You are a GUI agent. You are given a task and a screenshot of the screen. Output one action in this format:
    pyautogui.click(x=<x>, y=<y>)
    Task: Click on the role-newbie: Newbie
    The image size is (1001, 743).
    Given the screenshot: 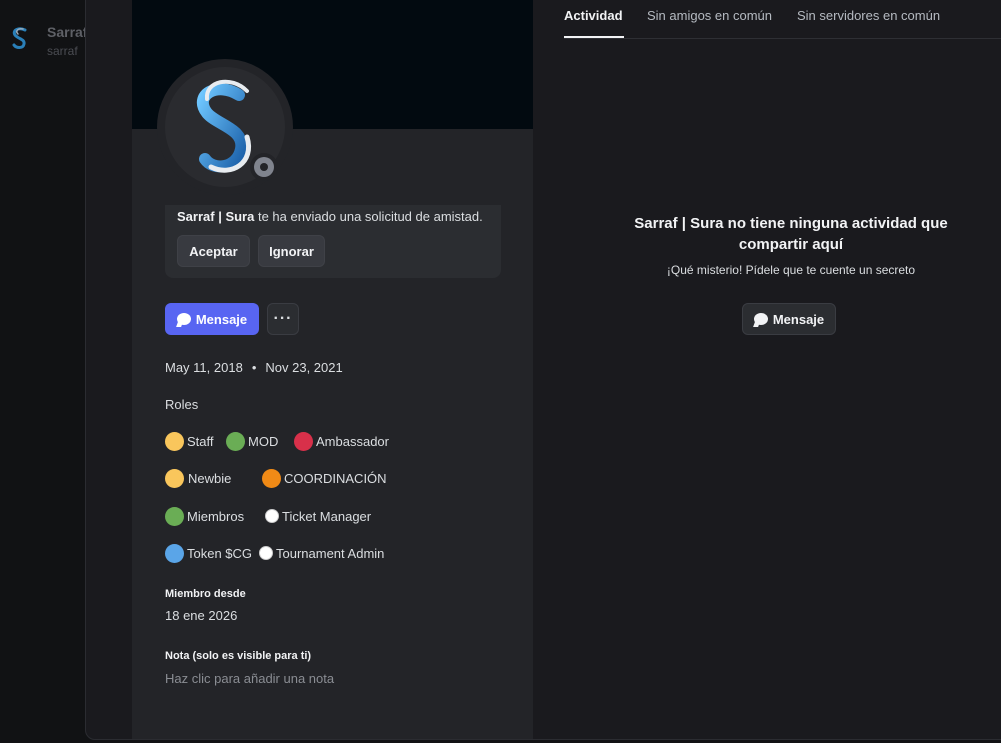 What is the action you would take?
    pyautogui.click(x=198, y=478)
    